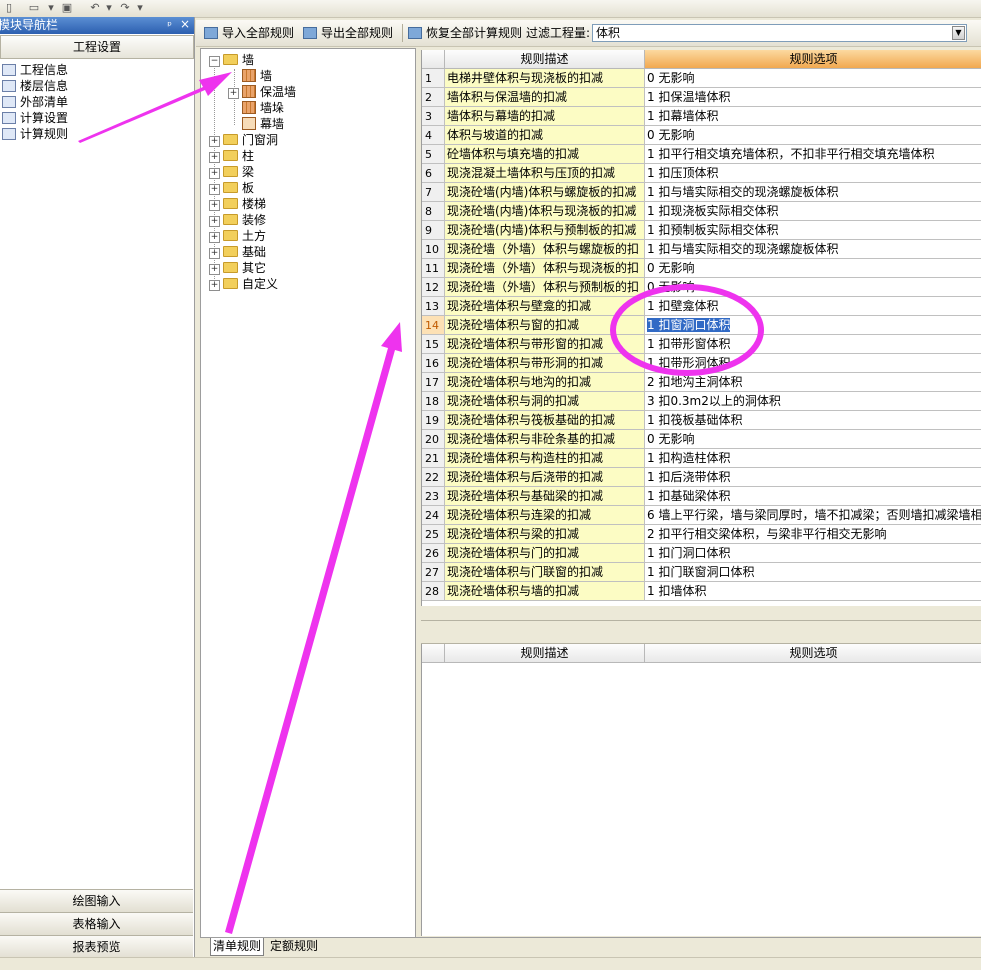  I want to click on chevron-down-icon: ▼, so click(958, 33).